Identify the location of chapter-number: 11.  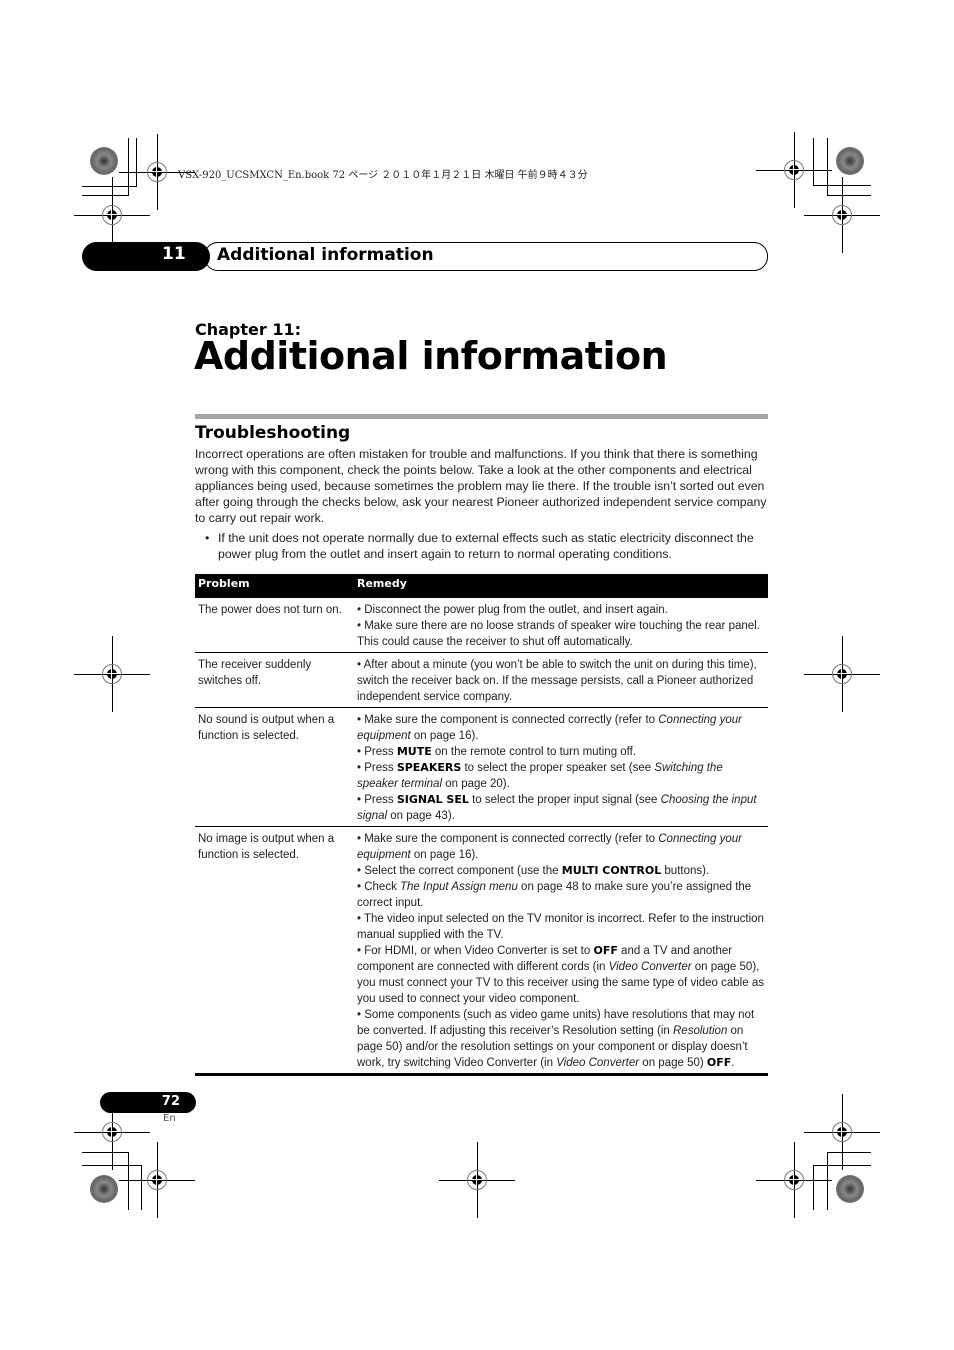
(174, 254).